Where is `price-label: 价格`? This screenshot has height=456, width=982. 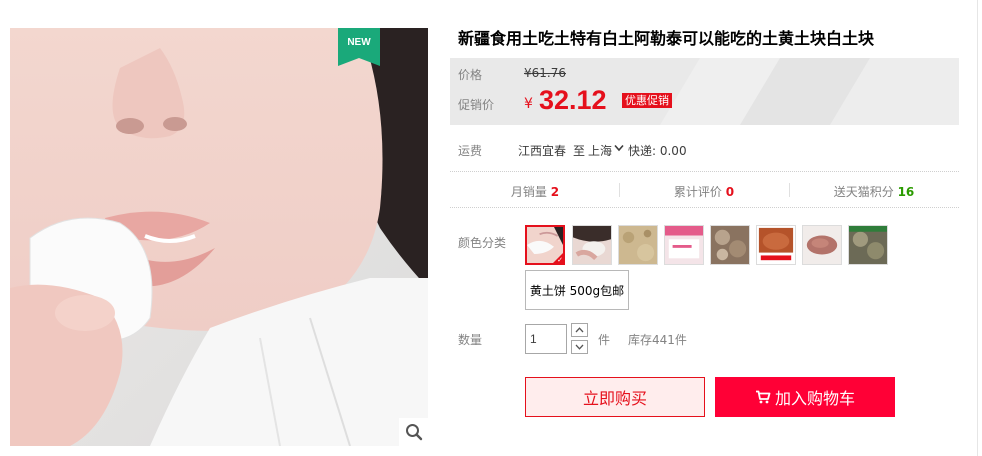
price-label: 价格 is located at coordinates (470, 75).